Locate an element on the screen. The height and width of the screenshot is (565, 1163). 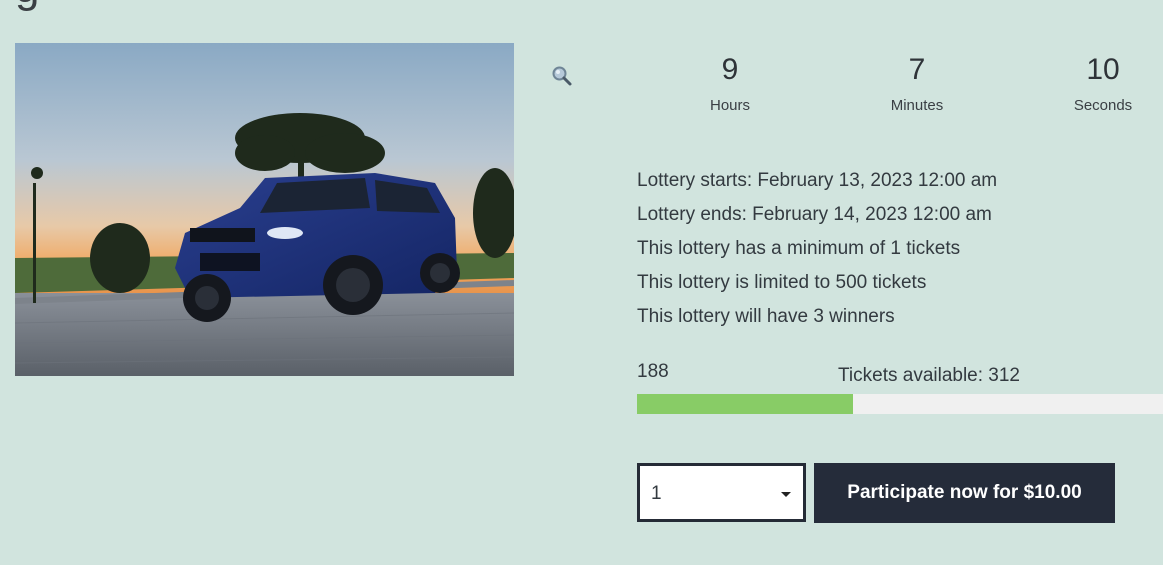
lottery-max-tickets: This lottery is limited to 500 tickets is located at coordinates (782, 282).